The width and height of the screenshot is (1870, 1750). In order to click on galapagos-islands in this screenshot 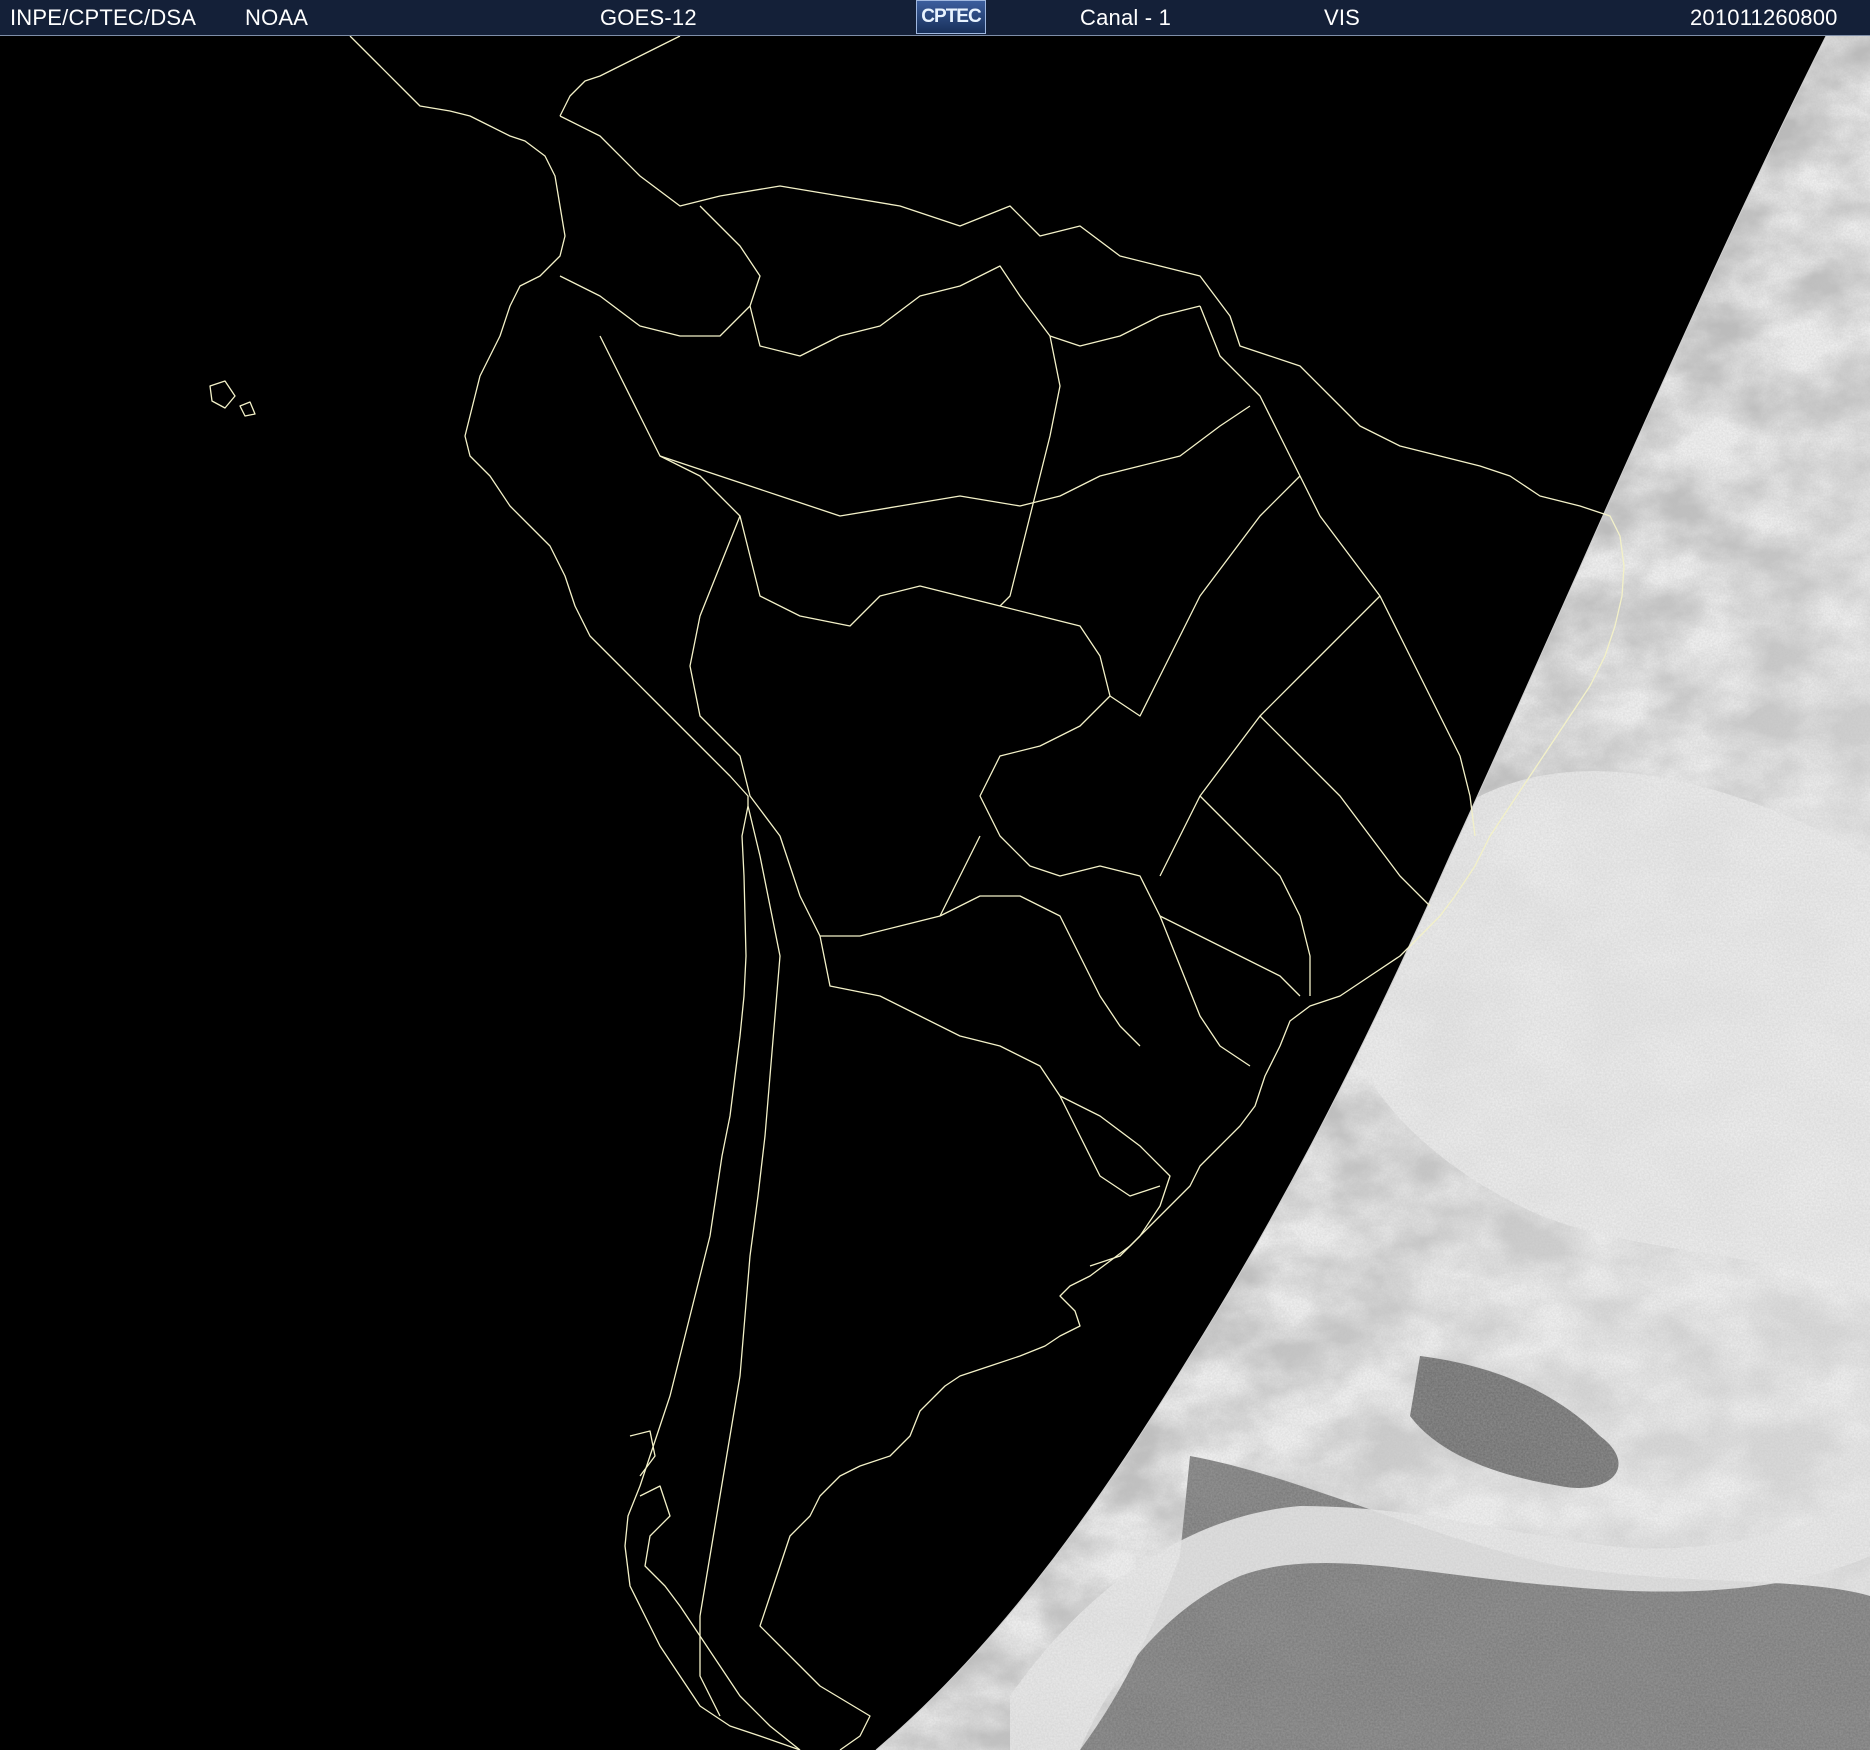, I will do `click(232, 398)`.